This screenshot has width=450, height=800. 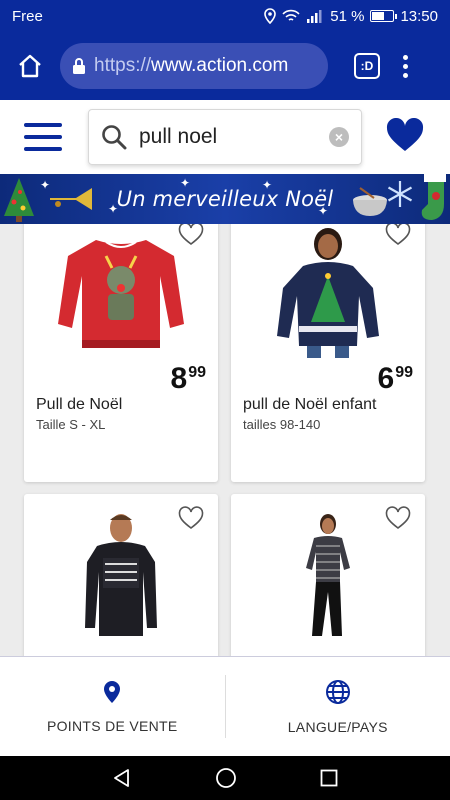 I want to click on banner-text: Un merveilleux Noël, so click(x=225, y=199).